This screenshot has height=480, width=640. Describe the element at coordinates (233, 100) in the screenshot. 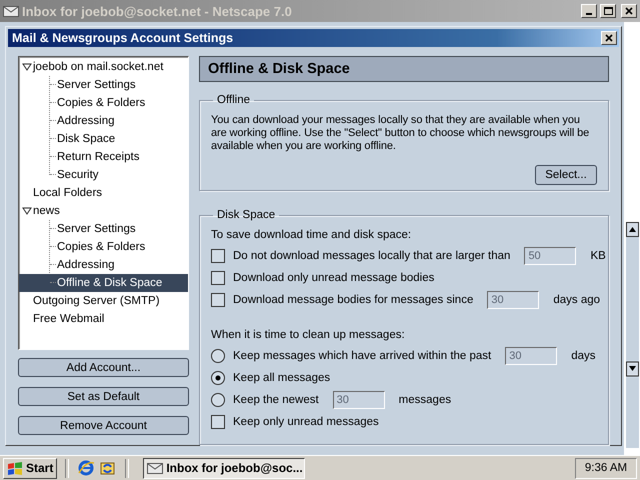

I see `group-legend: Offline` at that location.